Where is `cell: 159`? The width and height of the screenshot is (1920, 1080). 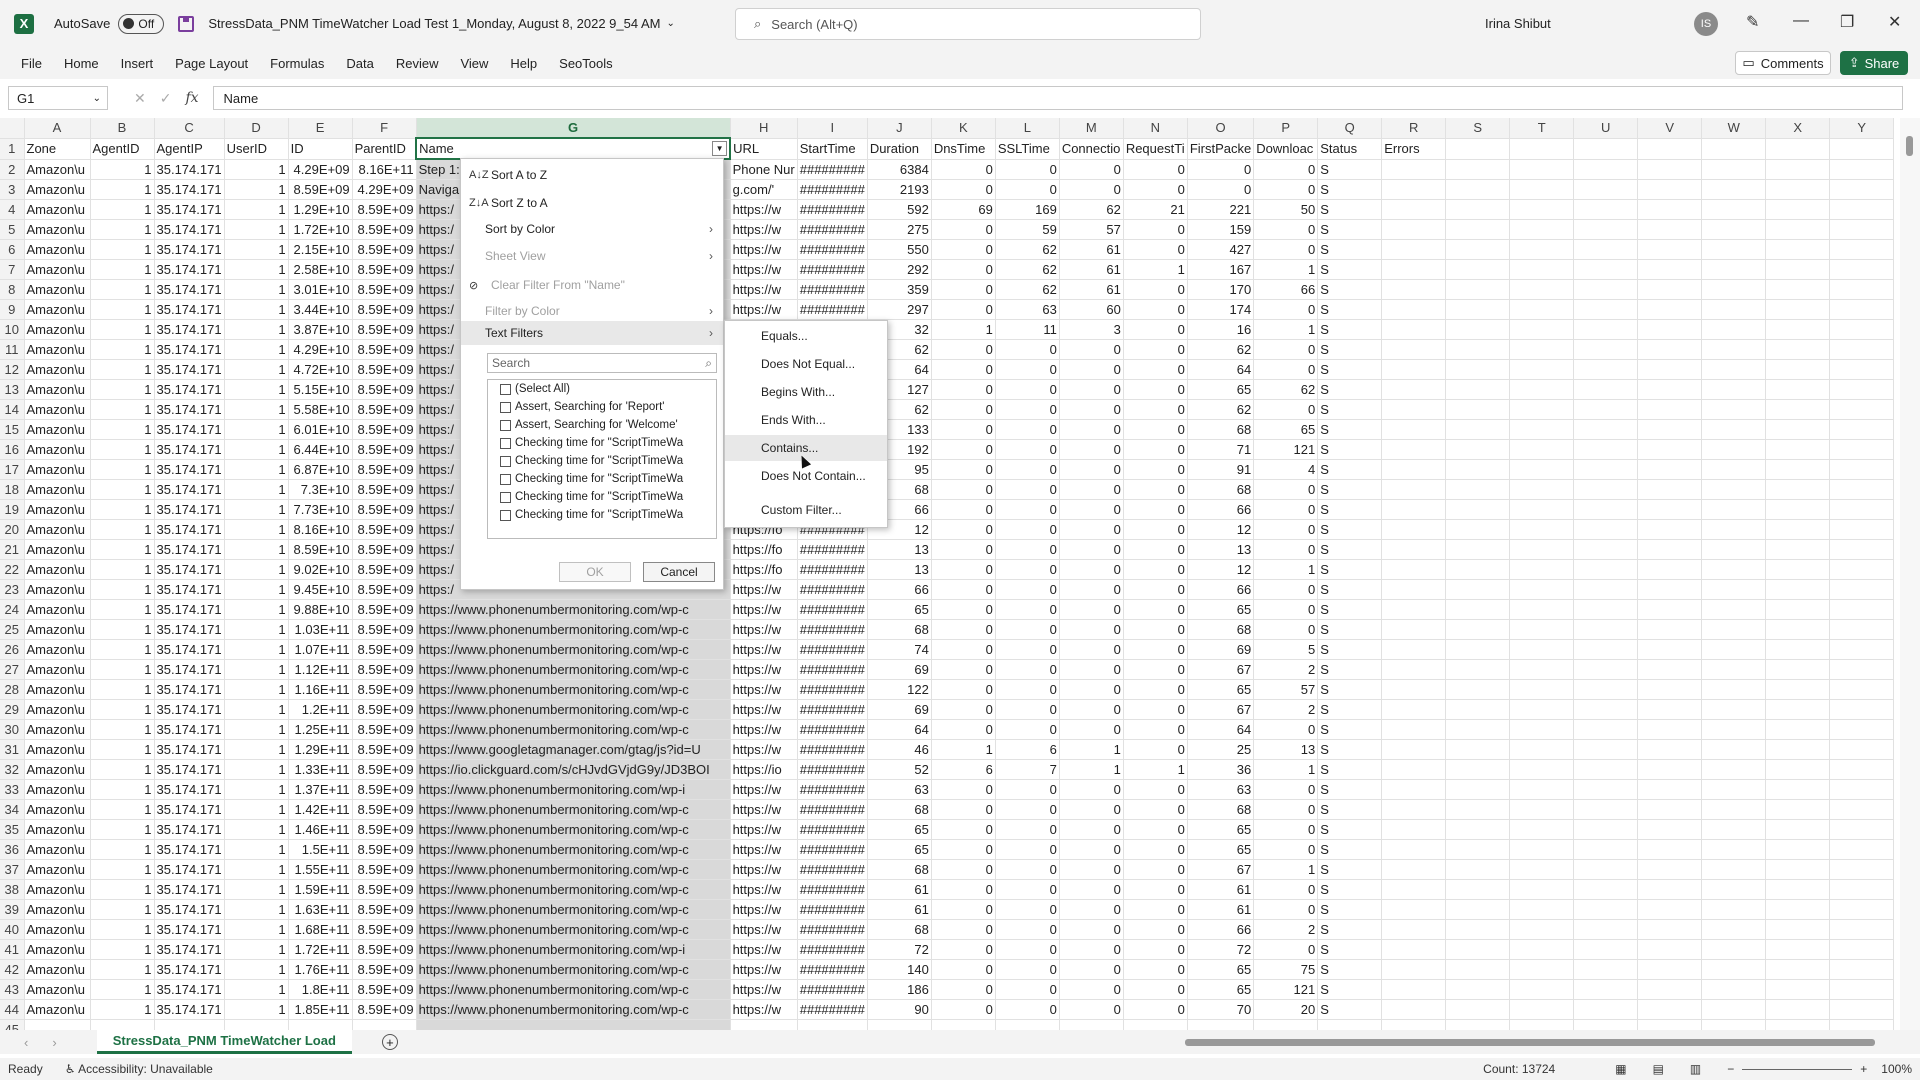 cell: 159 is located at coordinates (1221, 229).